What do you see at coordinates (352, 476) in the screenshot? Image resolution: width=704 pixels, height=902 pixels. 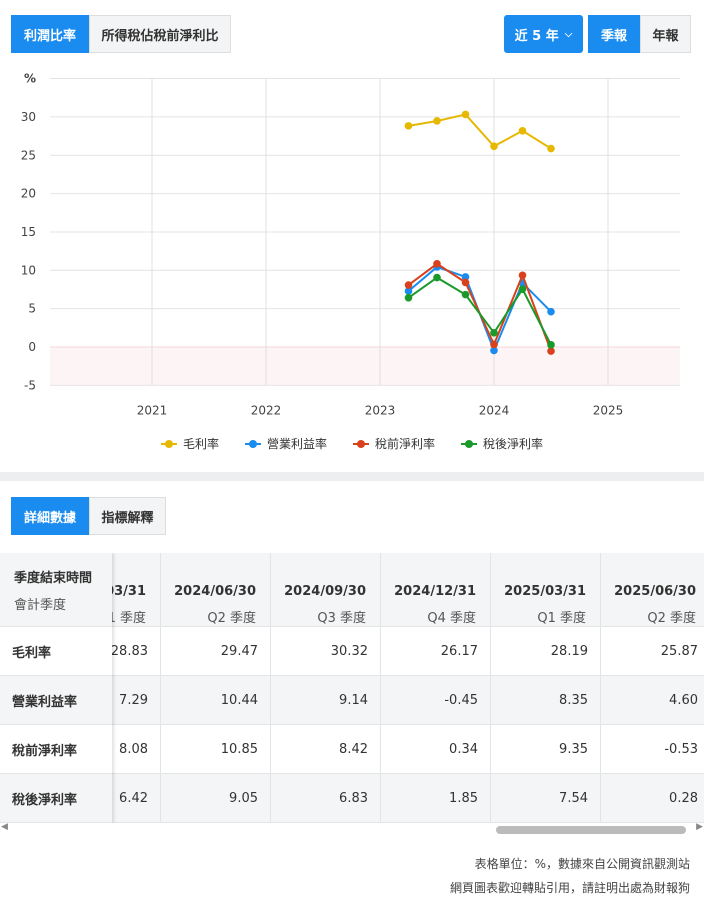 I see `section-divider` at bounding box center [352, 476].